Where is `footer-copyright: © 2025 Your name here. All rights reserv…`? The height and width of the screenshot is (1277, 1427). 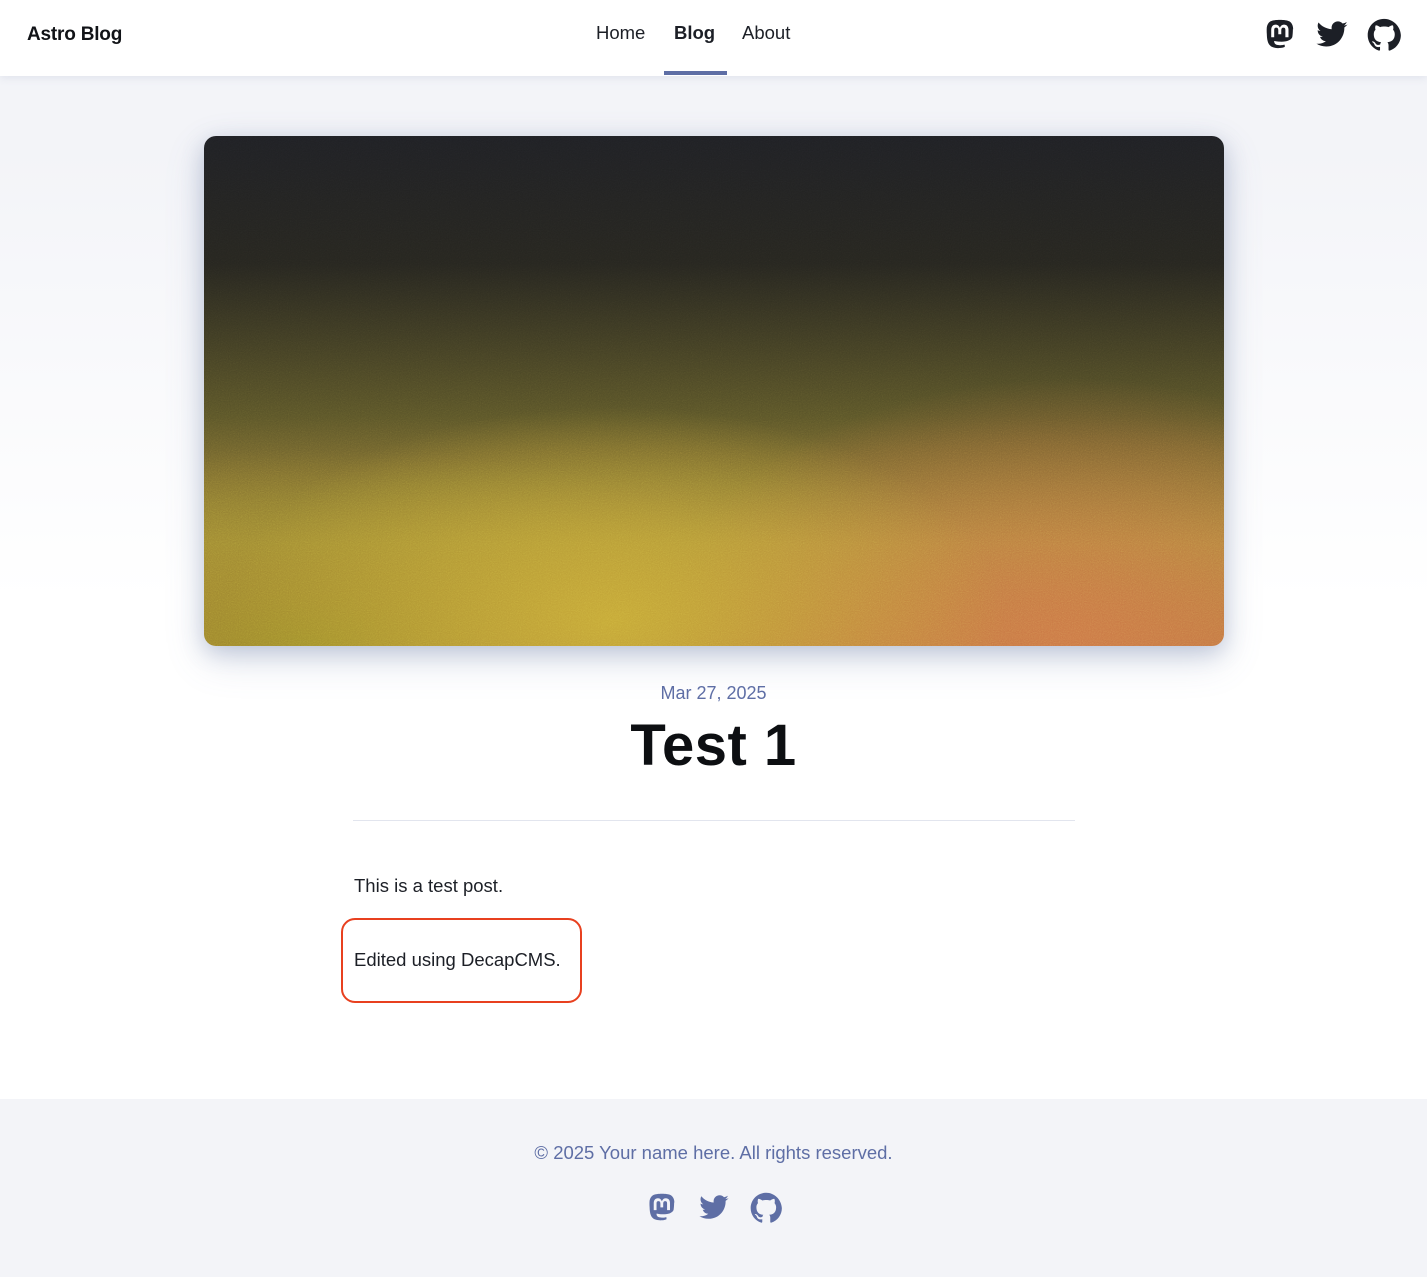 footer-copyright: © 2025 Your name here. All rights reserv… is located at coordinates (713, 1152).